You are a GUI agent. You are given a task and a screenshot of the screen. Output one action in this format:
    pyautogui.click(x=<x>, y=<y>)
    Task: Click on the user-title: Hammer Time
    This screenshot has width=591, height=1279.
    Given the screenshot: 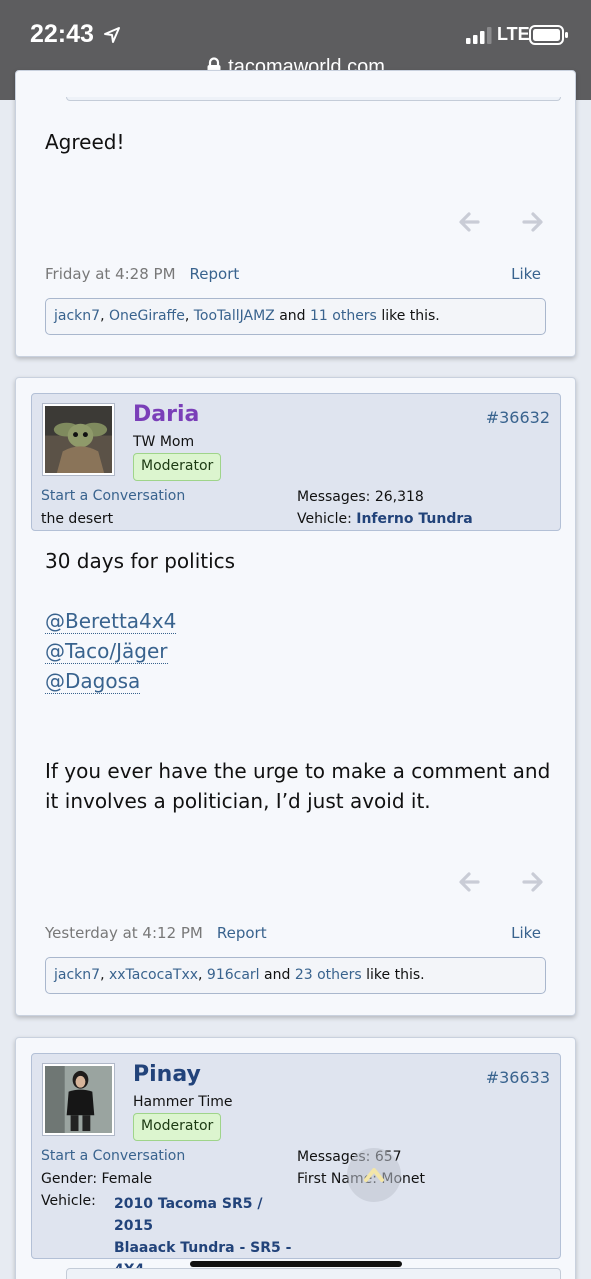 What is the action you would take?
    pyautogui.click(x=183, y=1102)
    